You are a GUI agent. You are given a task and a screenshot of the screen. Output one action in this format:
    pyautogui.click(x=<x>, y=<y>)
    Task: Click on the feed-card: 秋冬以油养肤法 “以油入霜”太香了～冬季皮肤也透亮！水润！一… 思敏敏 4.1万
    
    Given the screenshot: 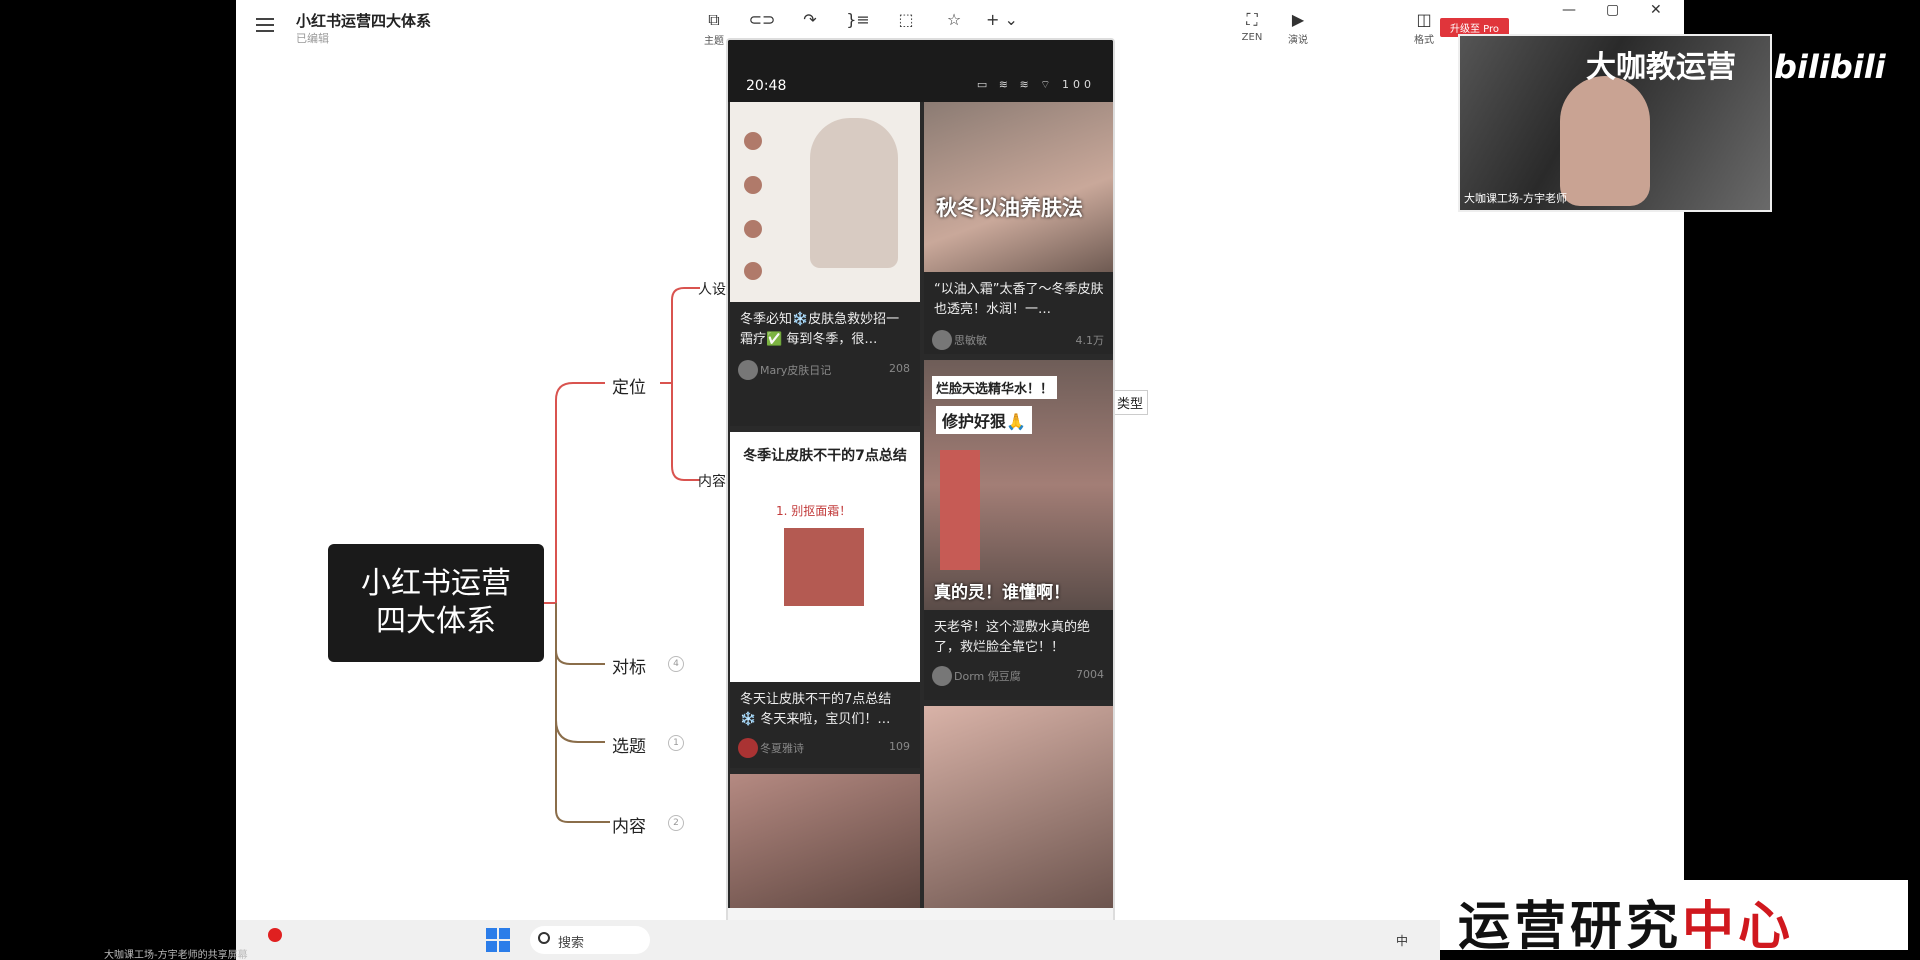 What is the action you would take?
    pyautogui.click(x=1018, y=228)
    